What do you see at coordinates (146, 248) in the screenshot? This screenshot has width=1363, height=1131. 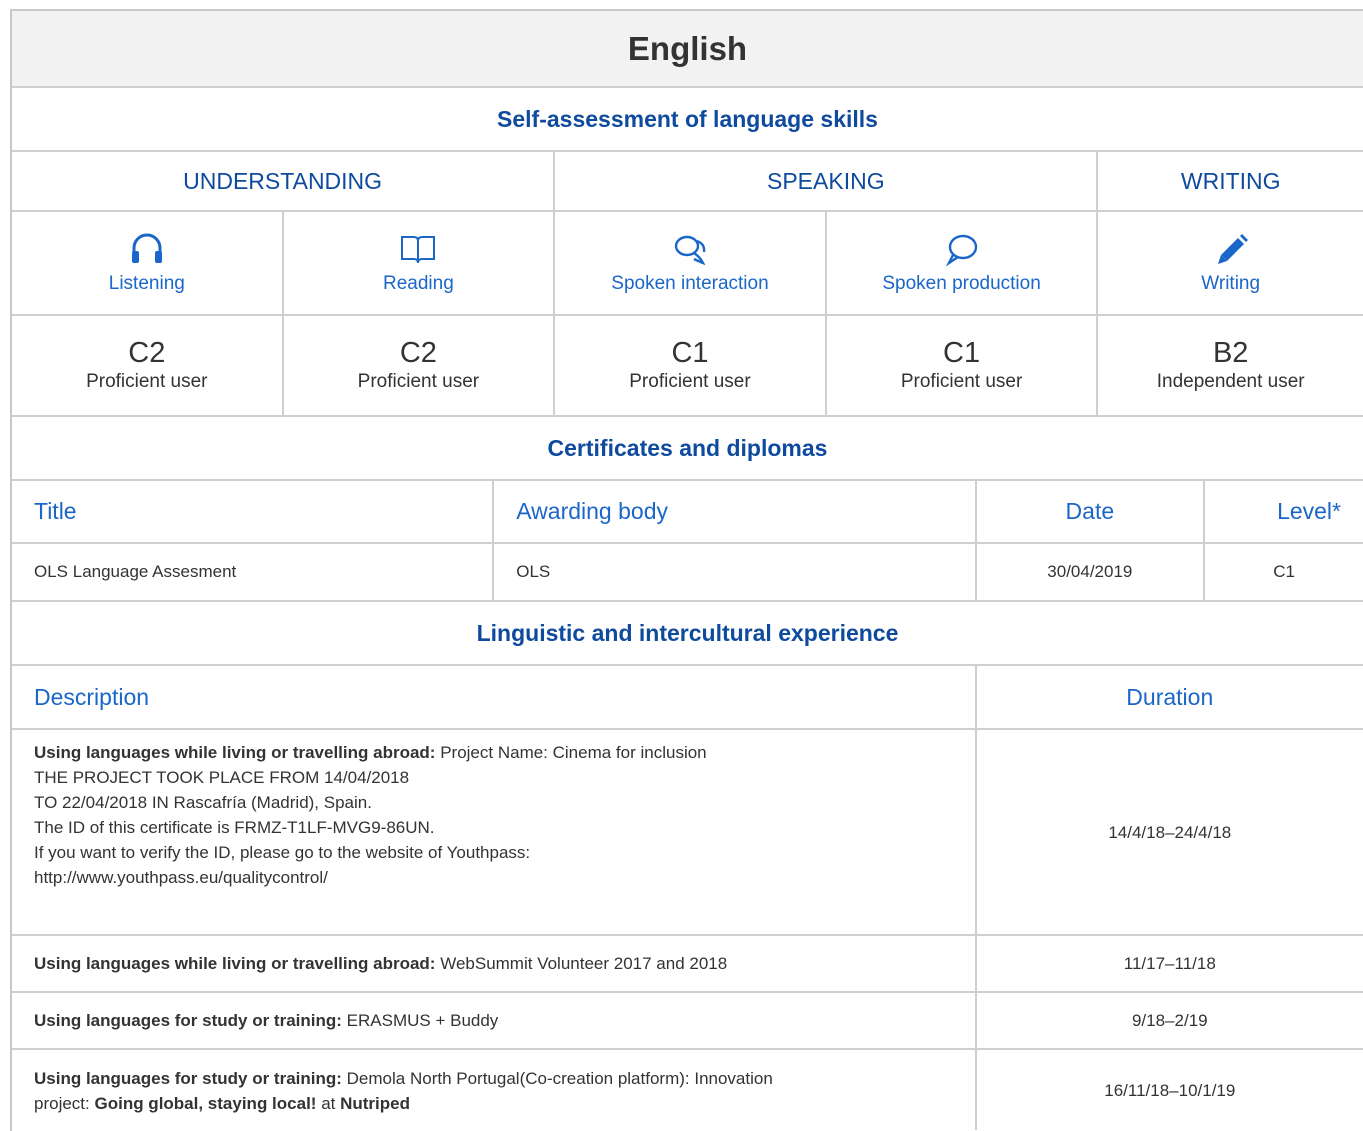 I see `headphones-icon` at bounding box center [146, 248].